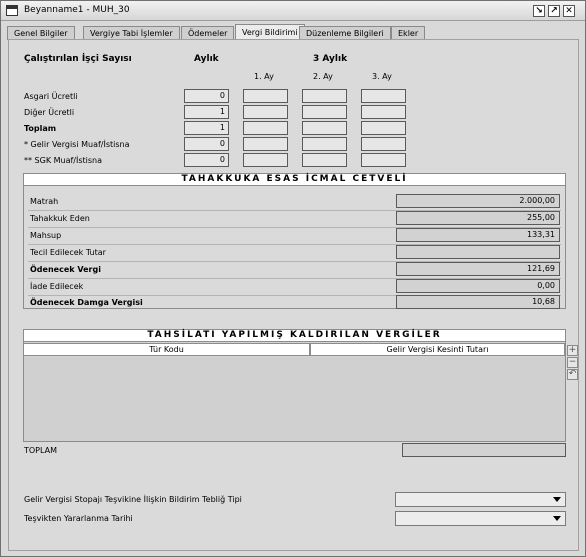 The width and height of the screenshot is (586, 557). I want to click on row-label-diger: Diğer Ücretli, so click(49, 112).